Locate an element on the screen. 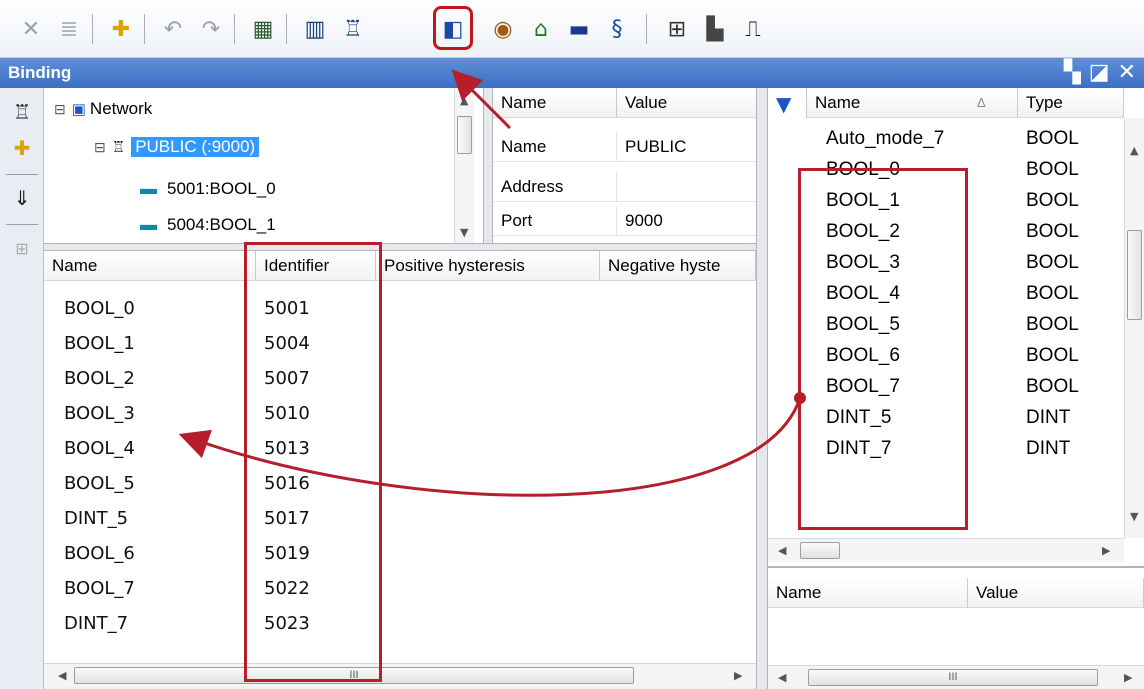 This screenshot has height=689, width=1144. tree-node-item: ▬ 5004:BOOL_1 is located at coordinates (208, 225).